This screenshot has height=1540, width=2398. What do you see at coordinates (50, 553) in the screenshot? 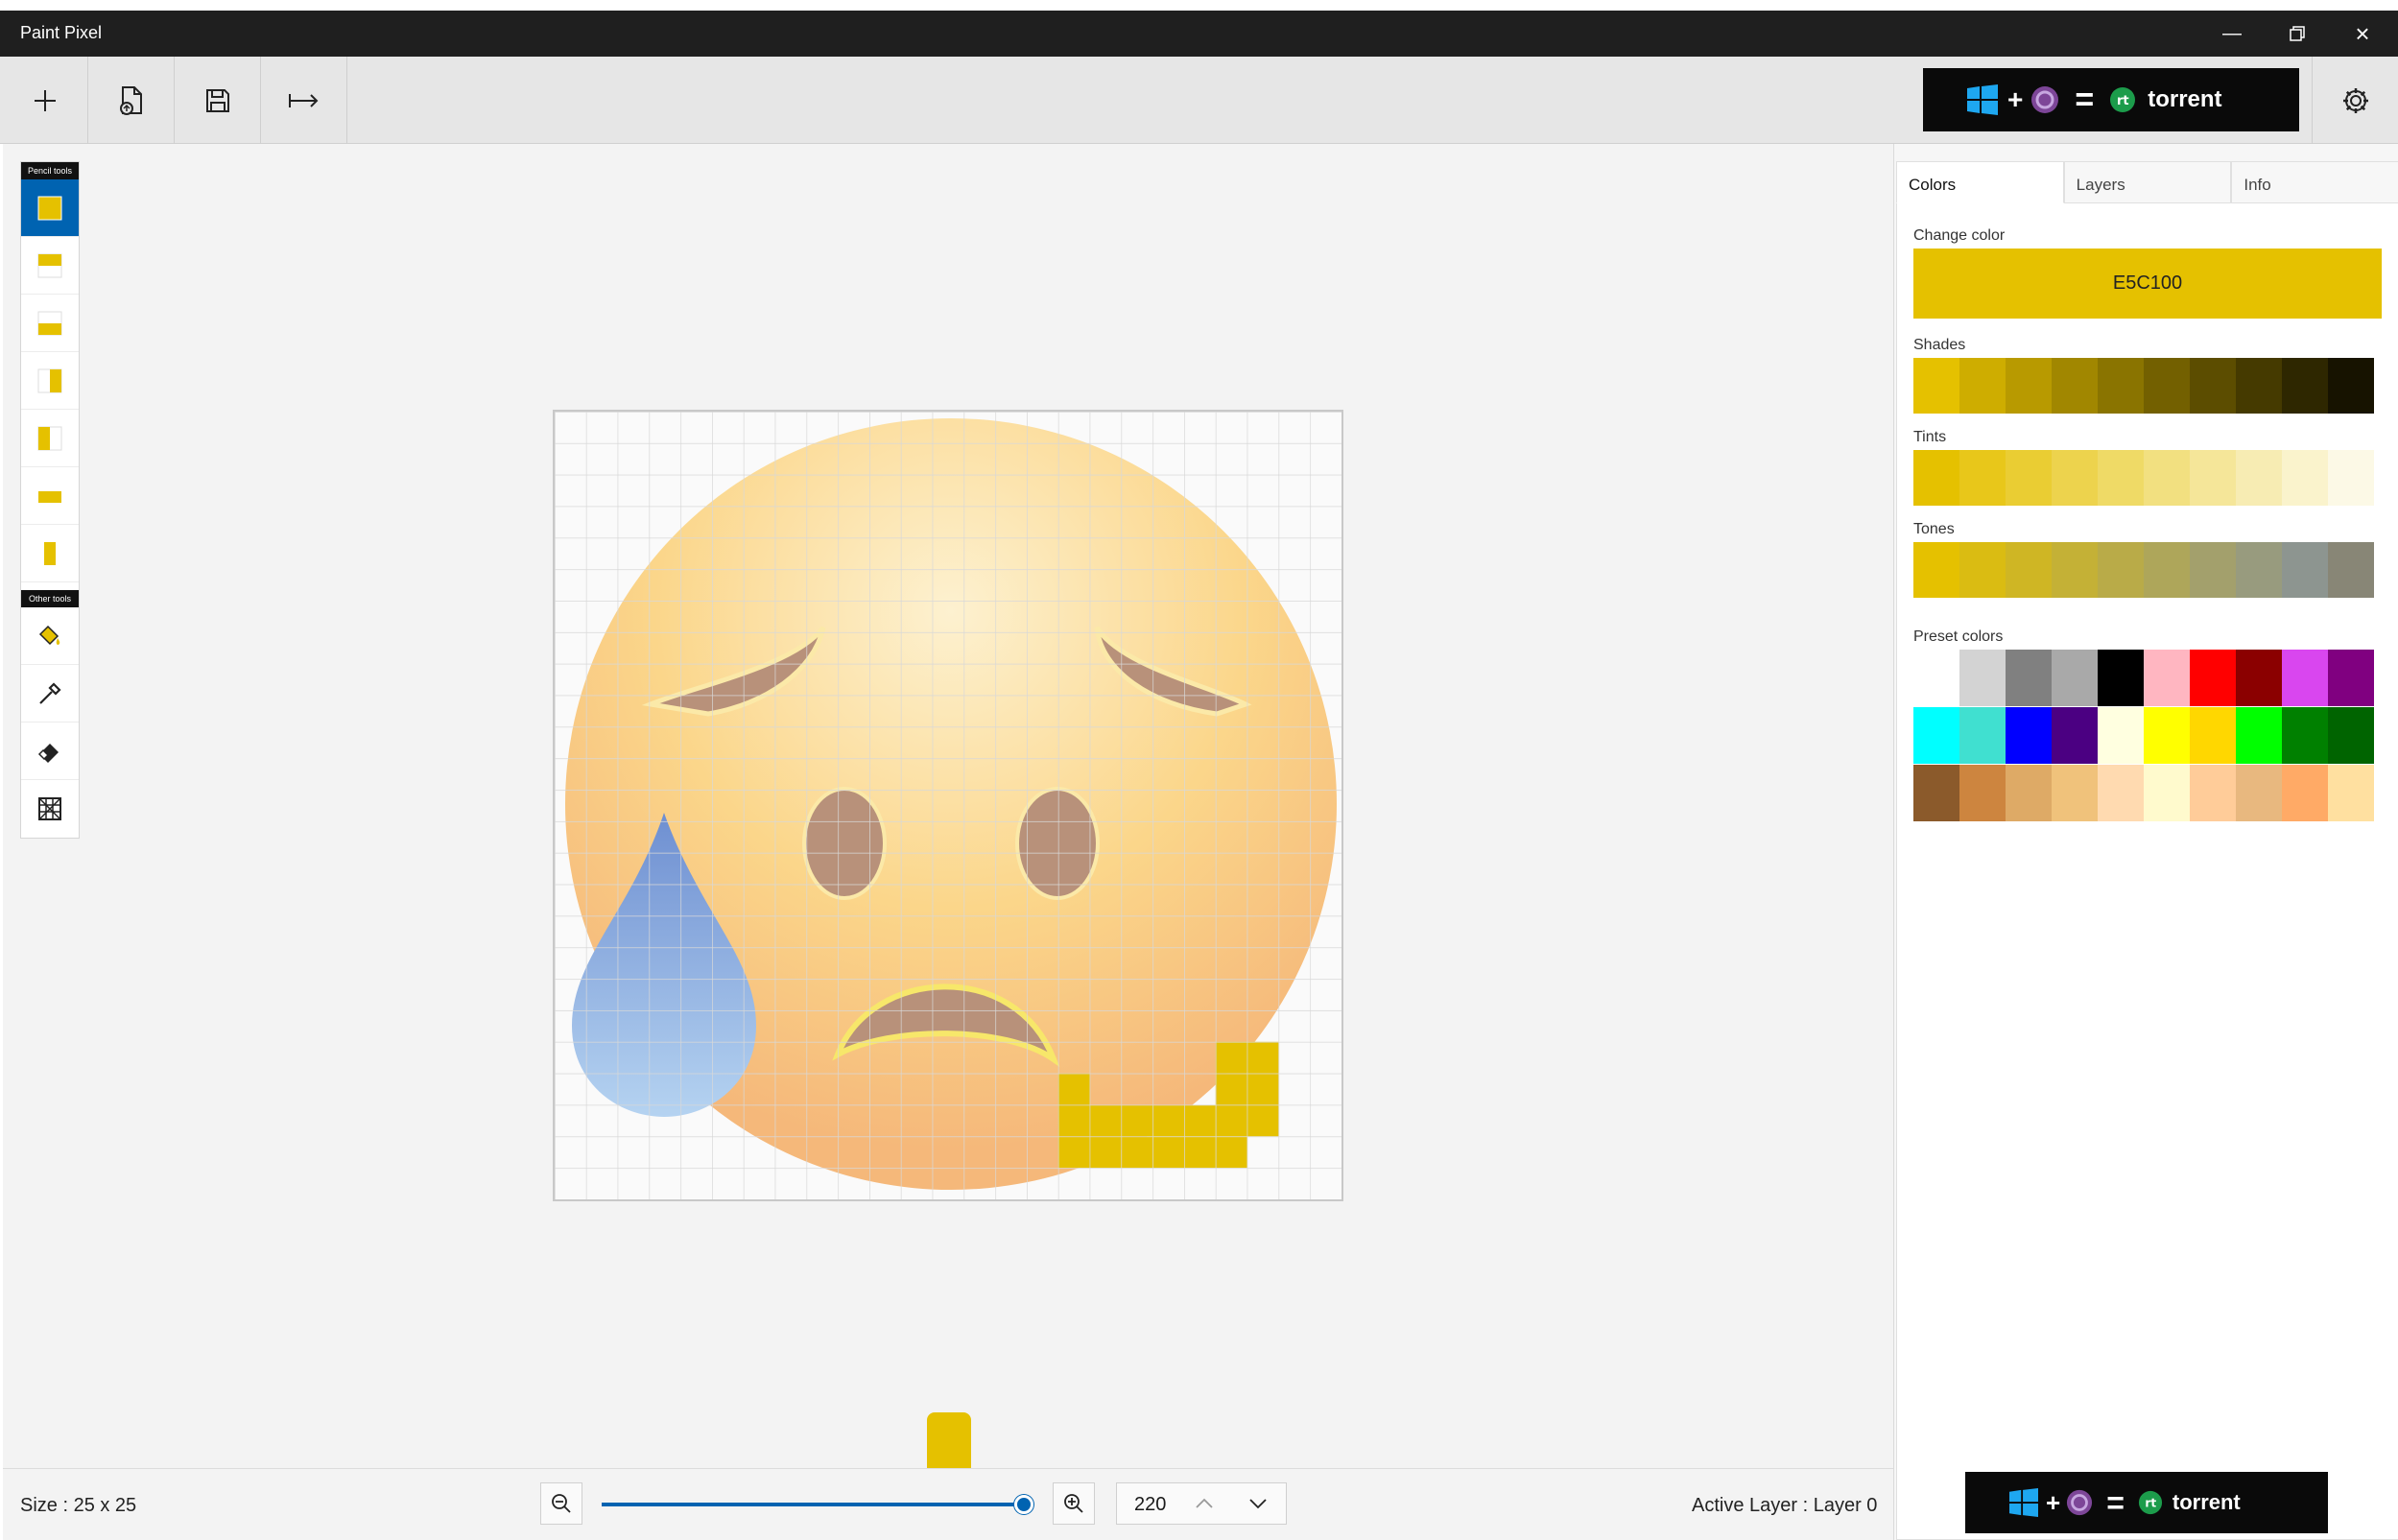
I see `pencil-vertical-tool` at bounding box center [50, 553].